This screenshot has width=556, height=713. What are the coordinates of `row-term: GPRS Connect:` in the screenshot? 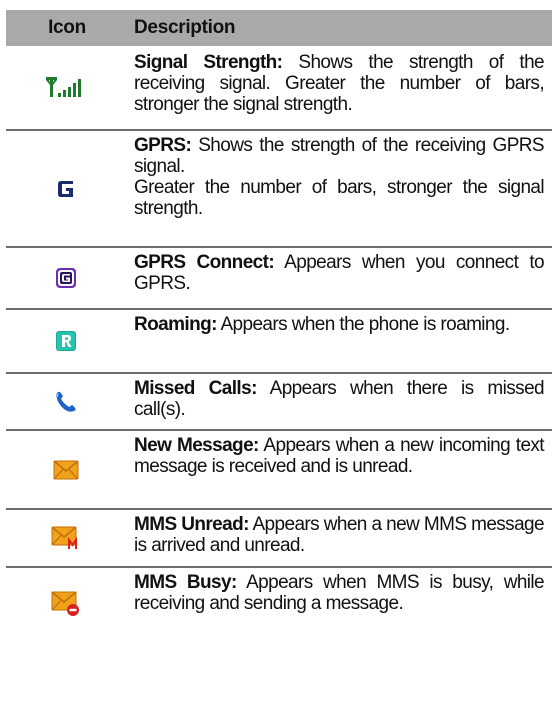 It's located at (204, 262).